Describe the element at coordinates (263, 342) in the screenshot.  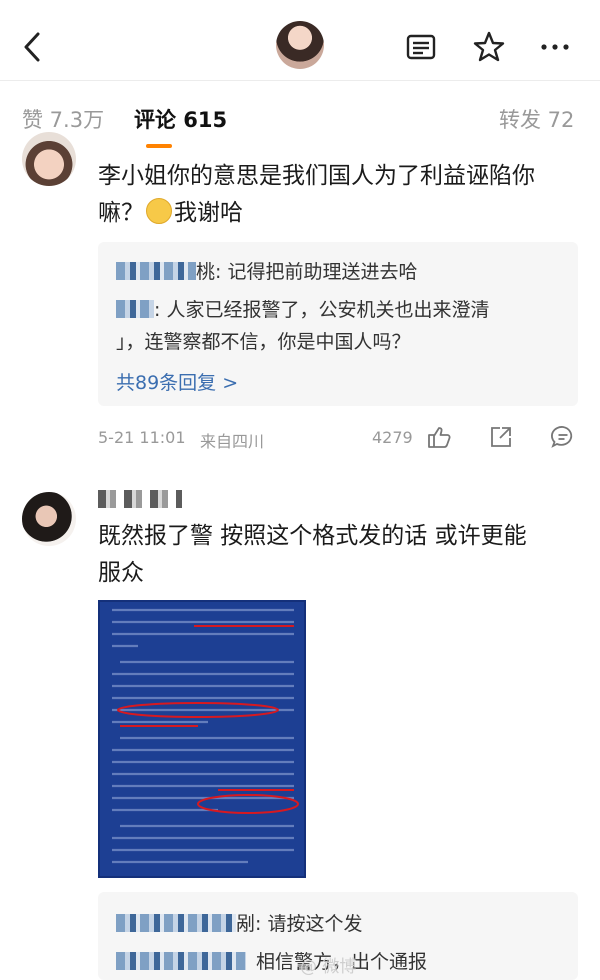
I see `reply-text-line: 」，连警察都不信，你是中国人吗？` at that location.